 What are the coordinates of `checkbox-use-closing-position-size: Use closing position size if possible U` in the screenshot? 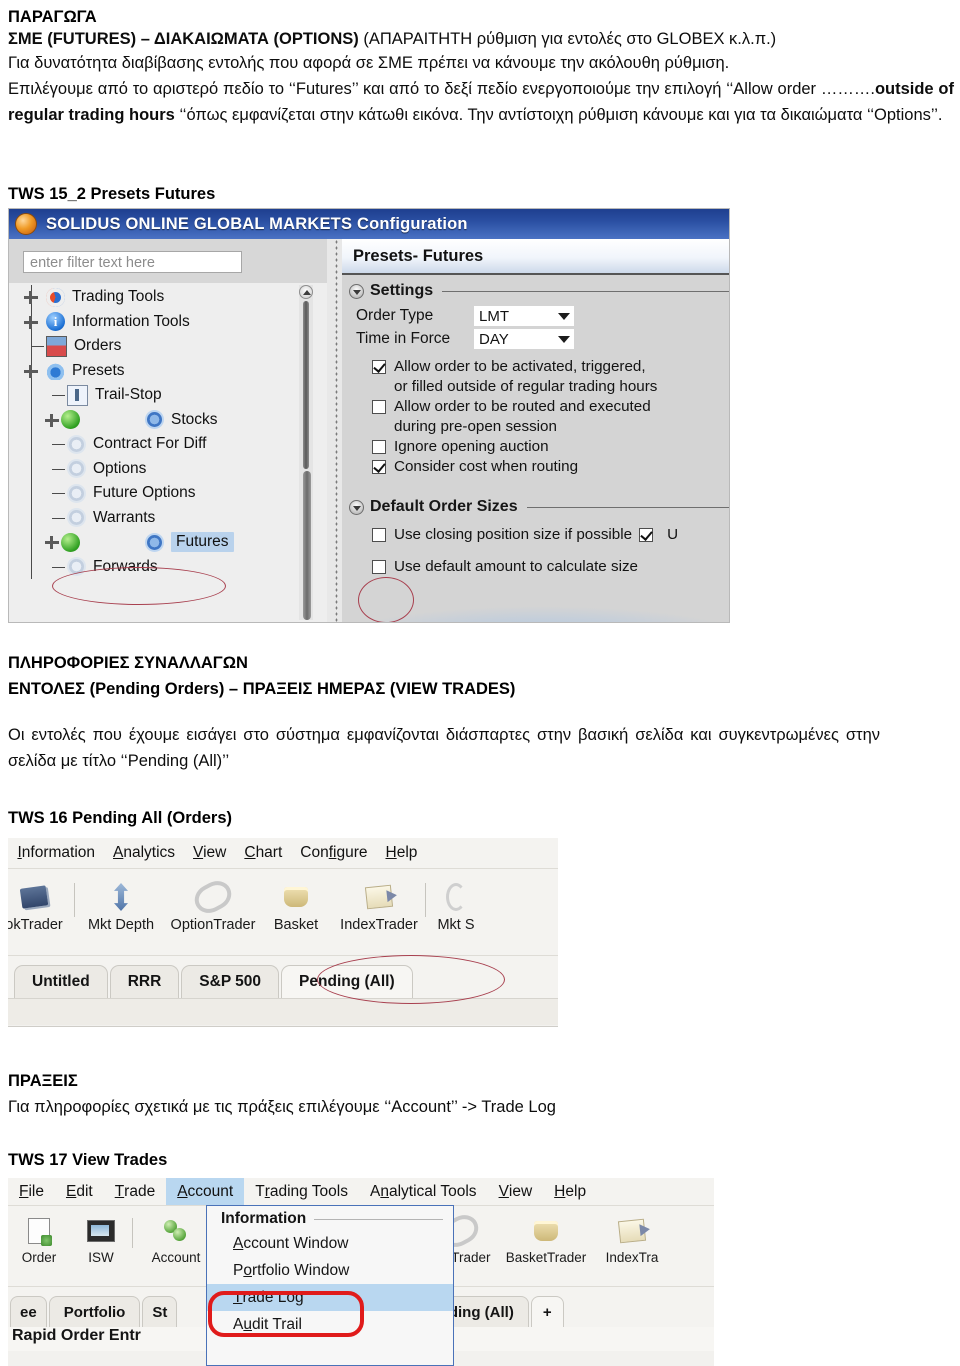 It's located at (550, 535).